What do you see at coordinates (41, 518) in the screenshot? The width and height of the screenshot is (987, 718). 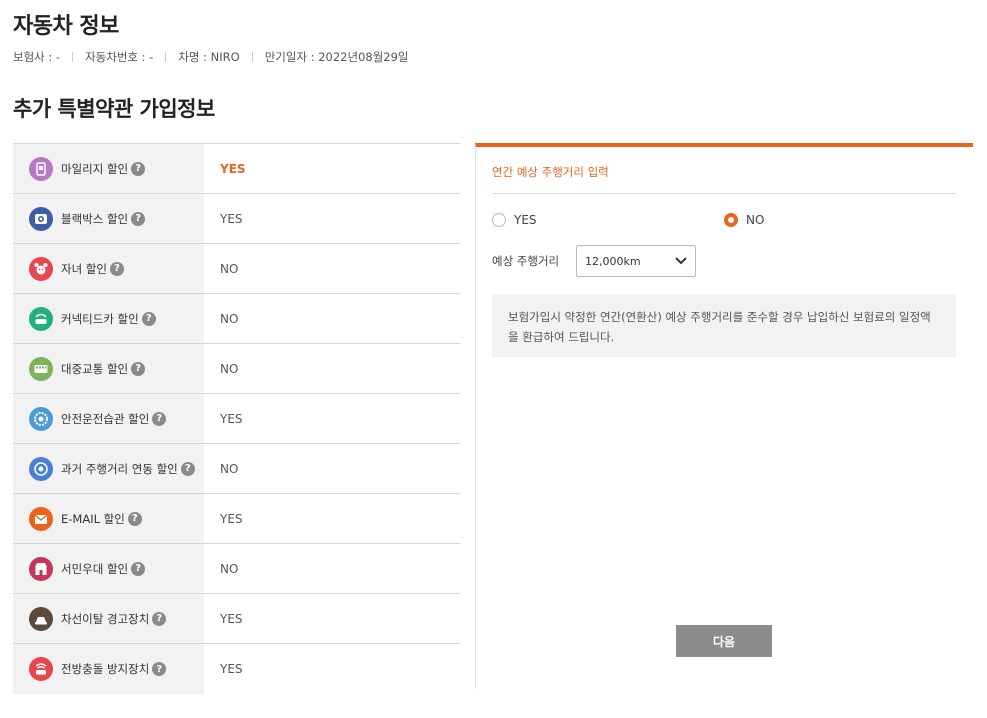 I see `email-icon` at bounding box center [41, 518].